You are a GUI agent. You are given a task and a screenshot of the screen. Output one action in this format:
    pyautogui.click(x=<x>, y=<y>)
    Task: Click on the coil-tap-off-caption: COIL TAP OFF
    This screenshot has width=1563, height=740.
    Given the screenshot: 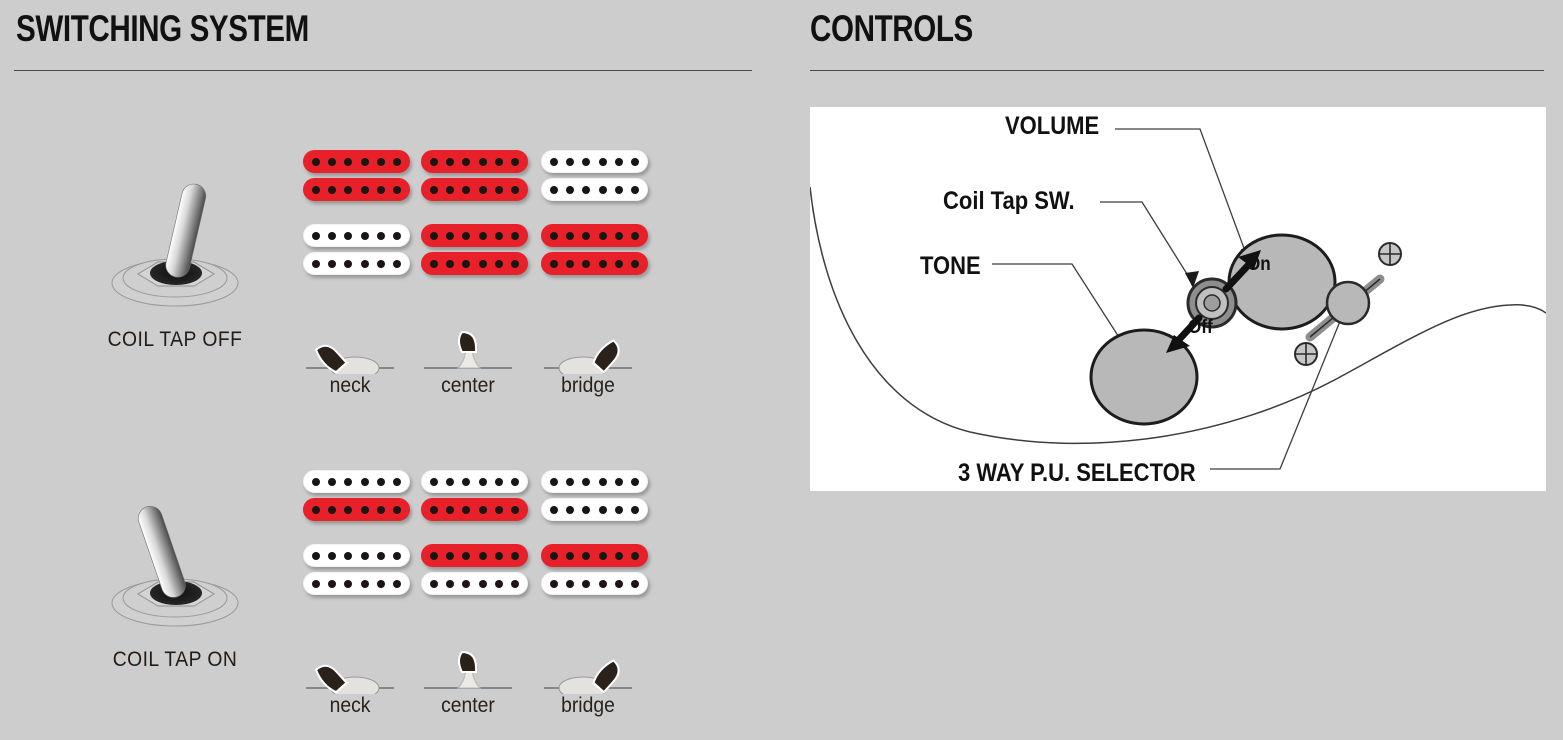 What is the action you would take?
    pyautogui.click(x=175, y=339)
    